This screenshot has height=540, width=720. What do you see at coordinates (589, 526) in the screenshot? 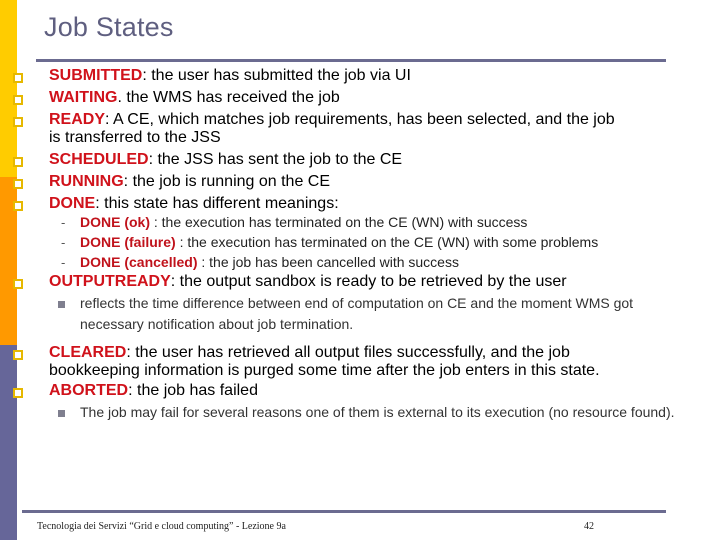
I see `page-number: 42` at bounding box center [589, 526].